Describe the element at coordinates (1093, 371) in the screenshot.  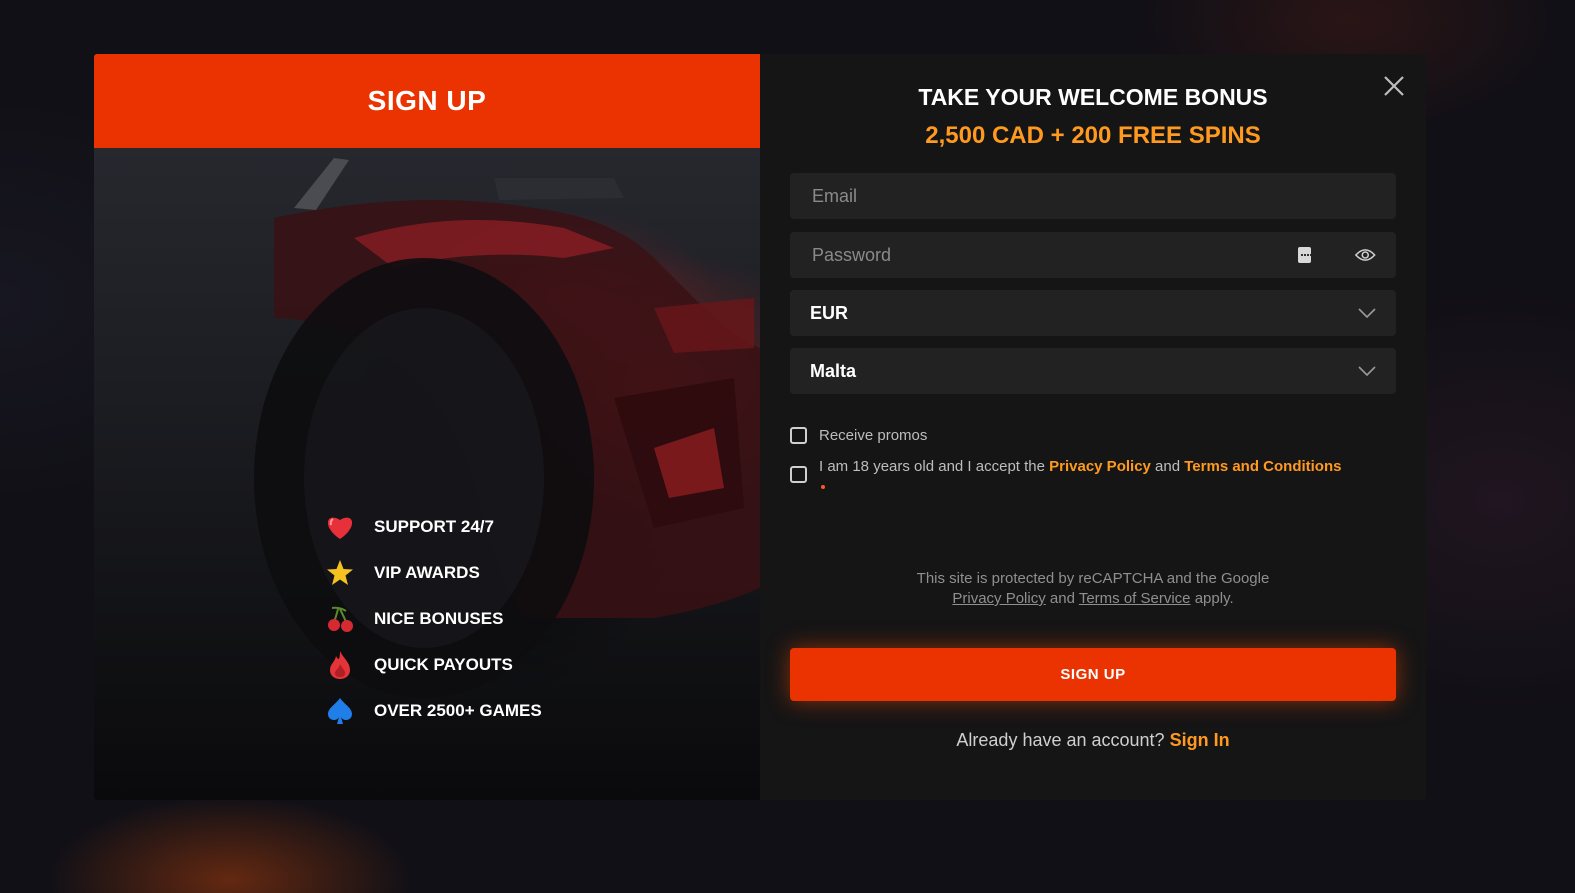
I see `country-select: Malta` at that location.